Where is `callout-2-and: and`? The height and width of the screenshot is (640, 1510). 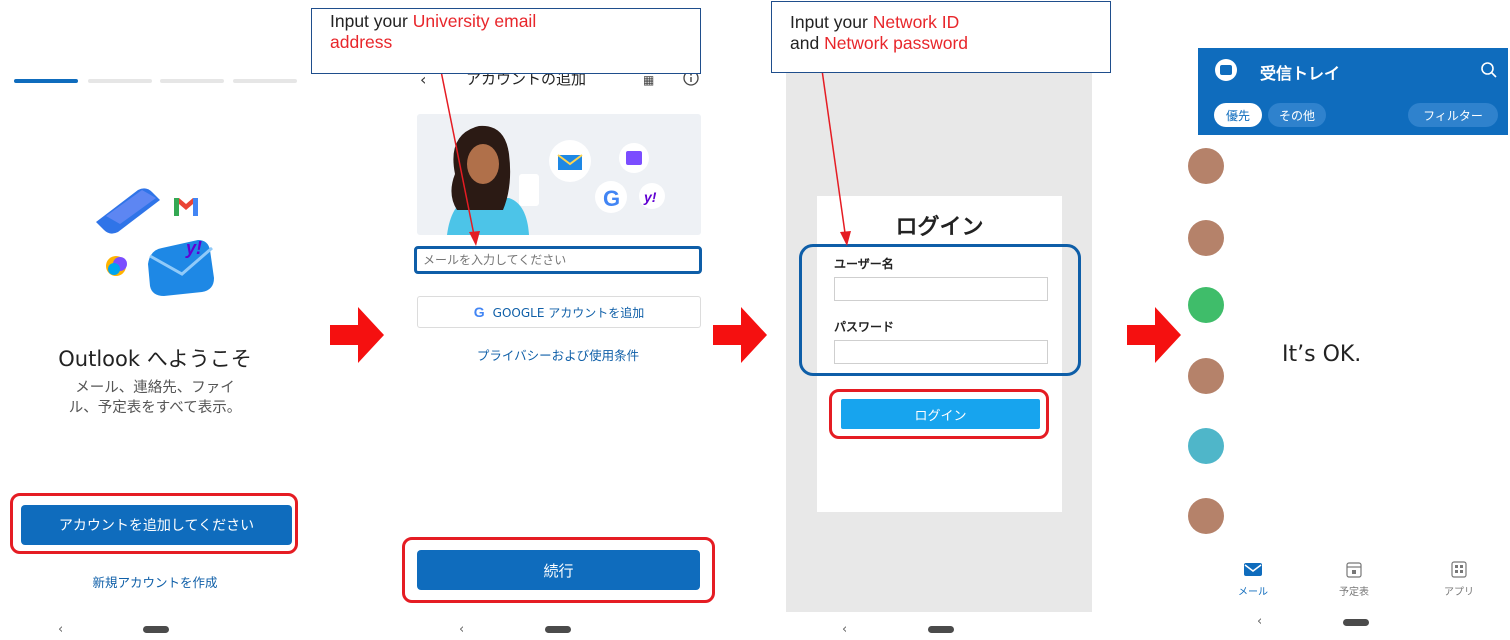 callout-2-and: and is located at coordinates (807, 43).